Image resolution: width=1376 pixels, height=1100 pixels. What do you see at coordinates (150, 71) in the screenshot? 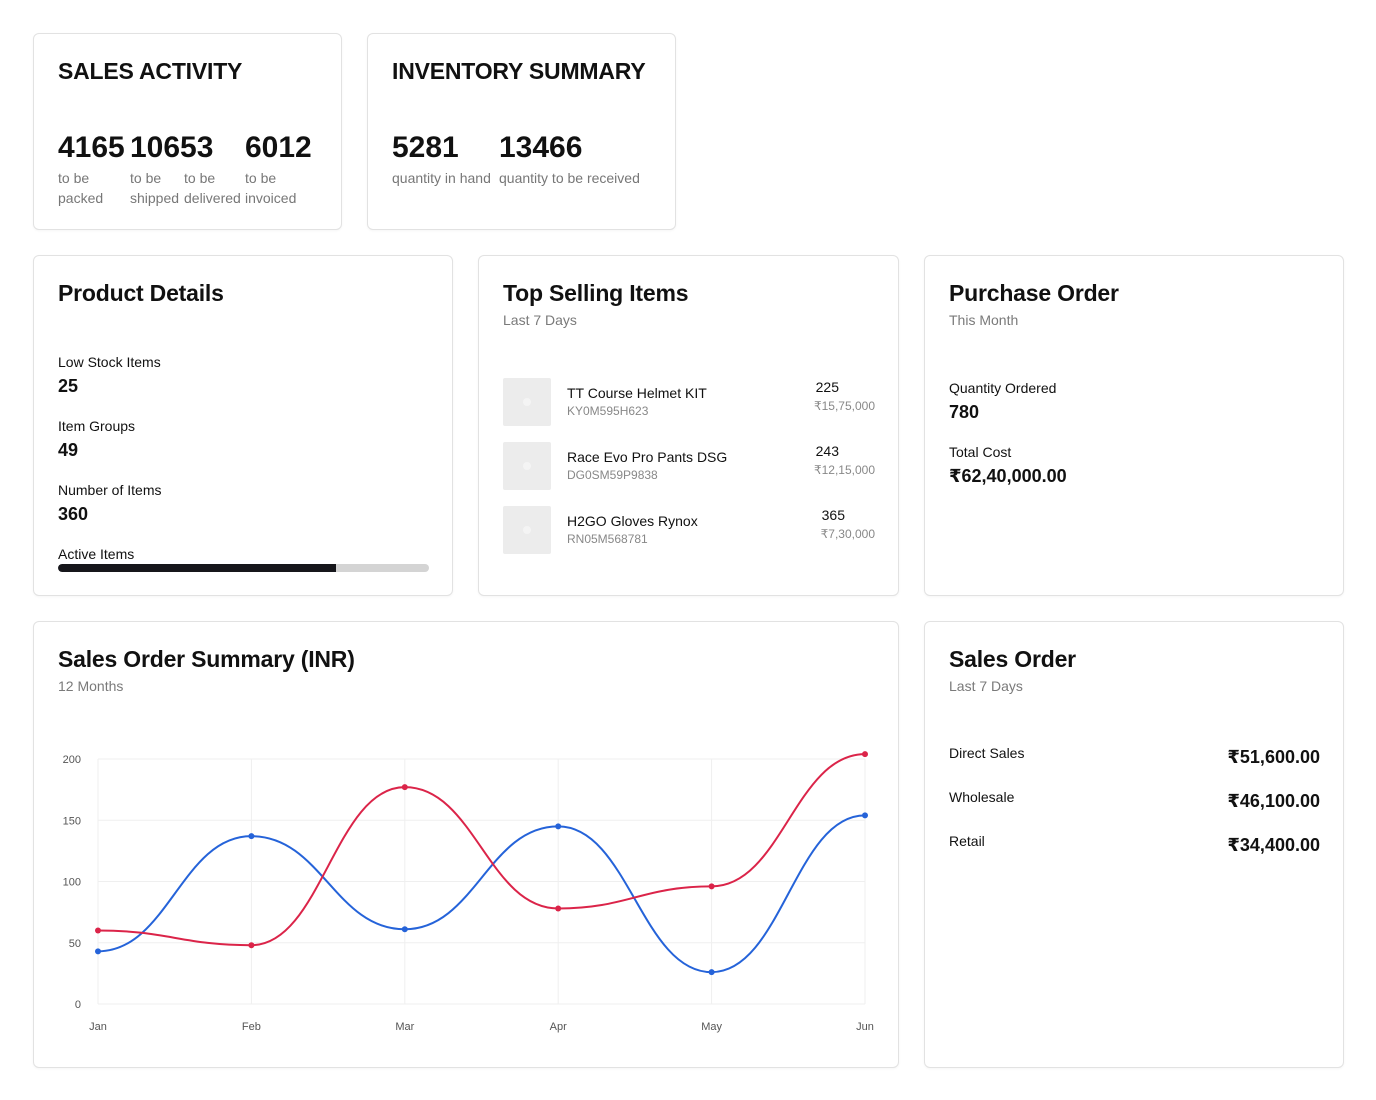
I see `sales-activity-title: SALES ACTIVITY` at bounding box center [150, 71].